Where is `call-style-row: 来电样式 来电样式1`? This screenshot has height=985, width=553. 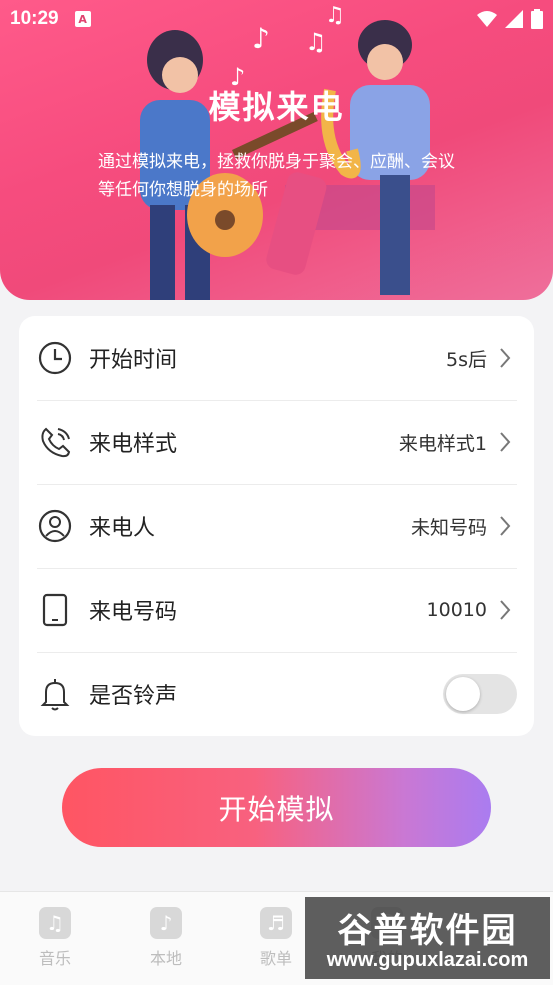 call-style-row: 来电样式 来电样式1 is located at coordinates (277, 442).